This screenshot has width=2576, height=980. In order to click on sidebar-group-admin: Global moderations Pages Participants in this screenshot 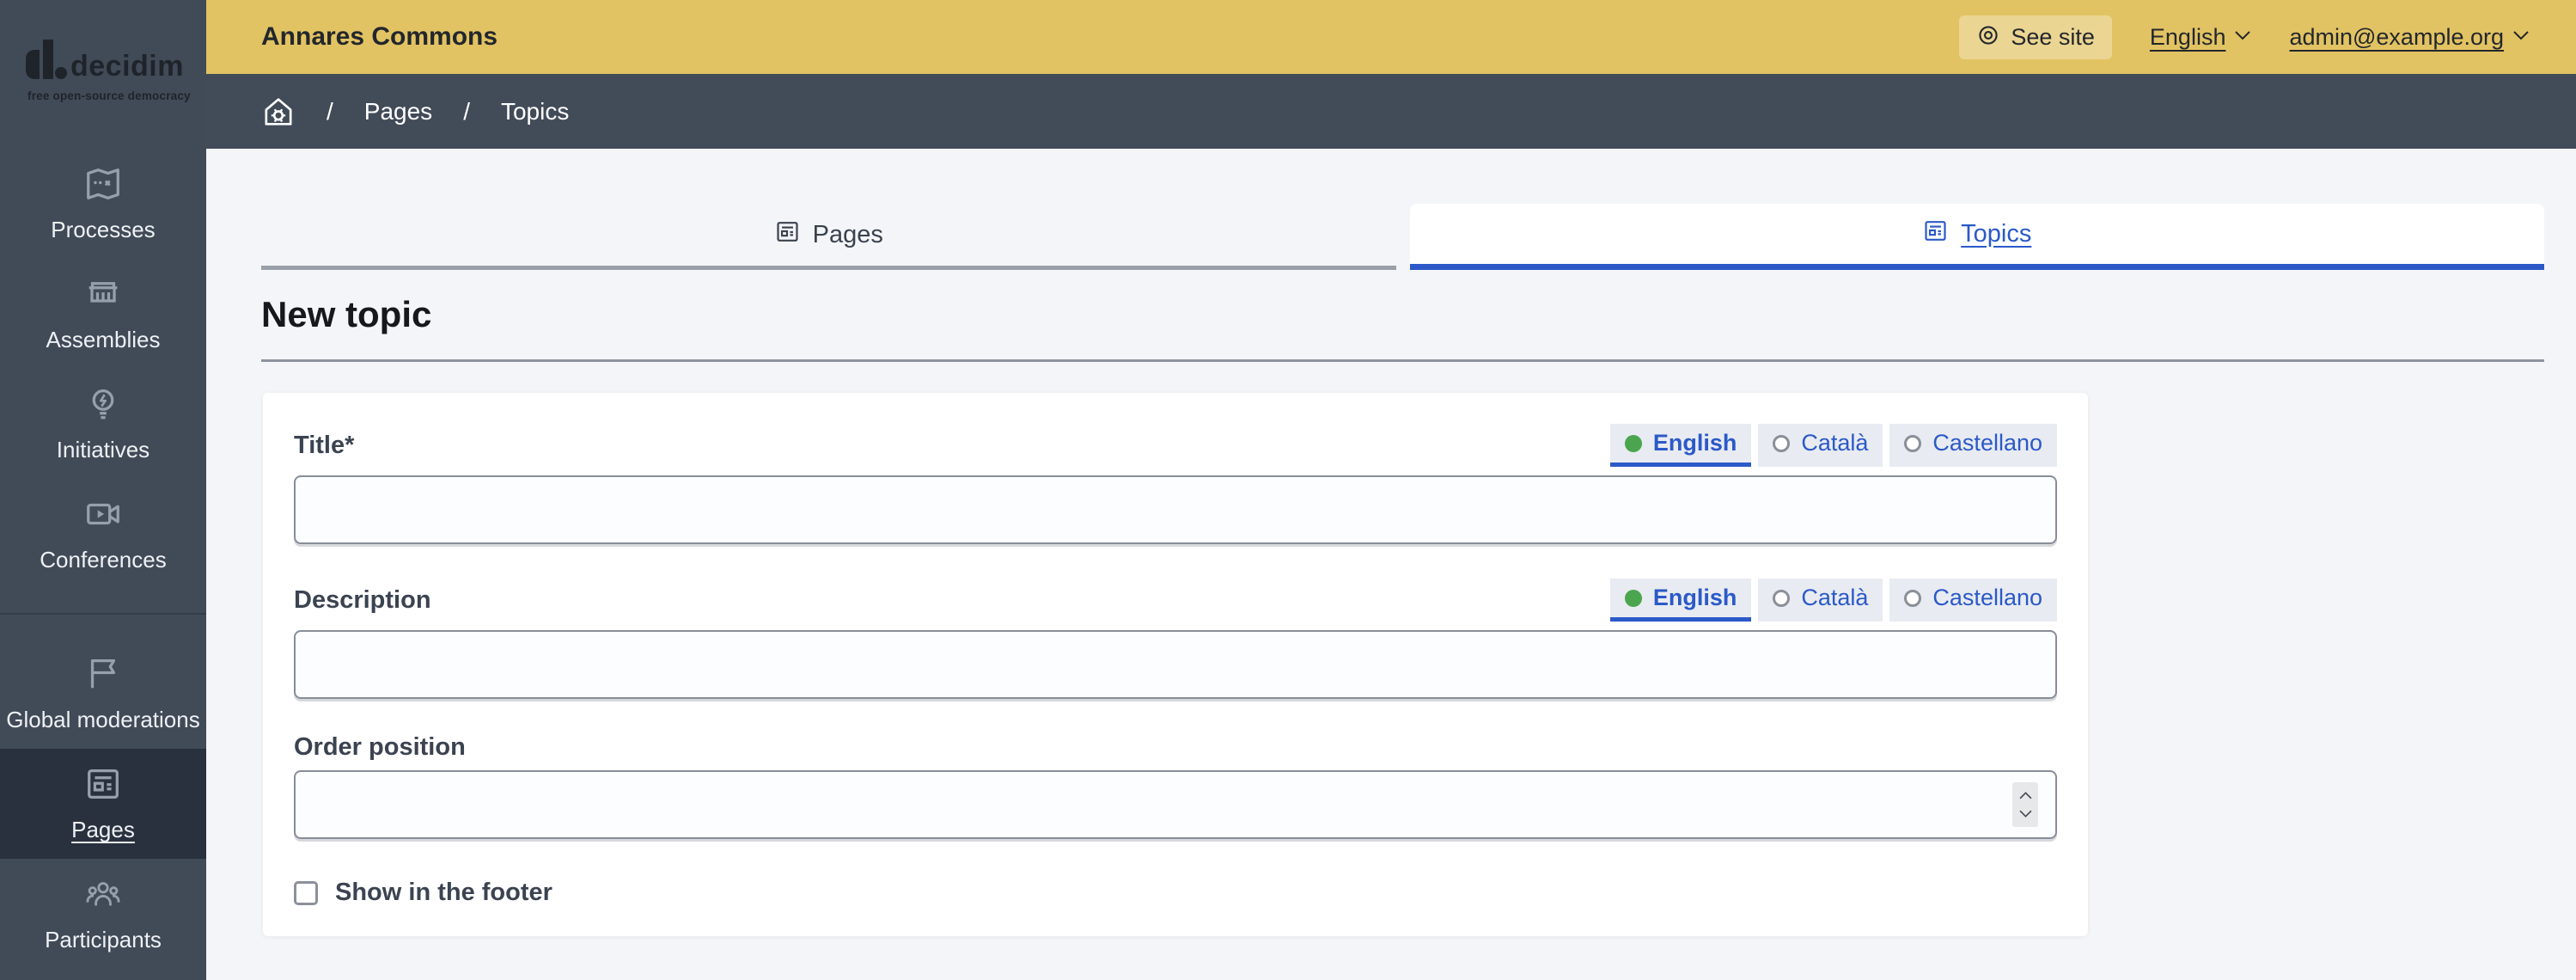, I will do `click(103, 804)`.